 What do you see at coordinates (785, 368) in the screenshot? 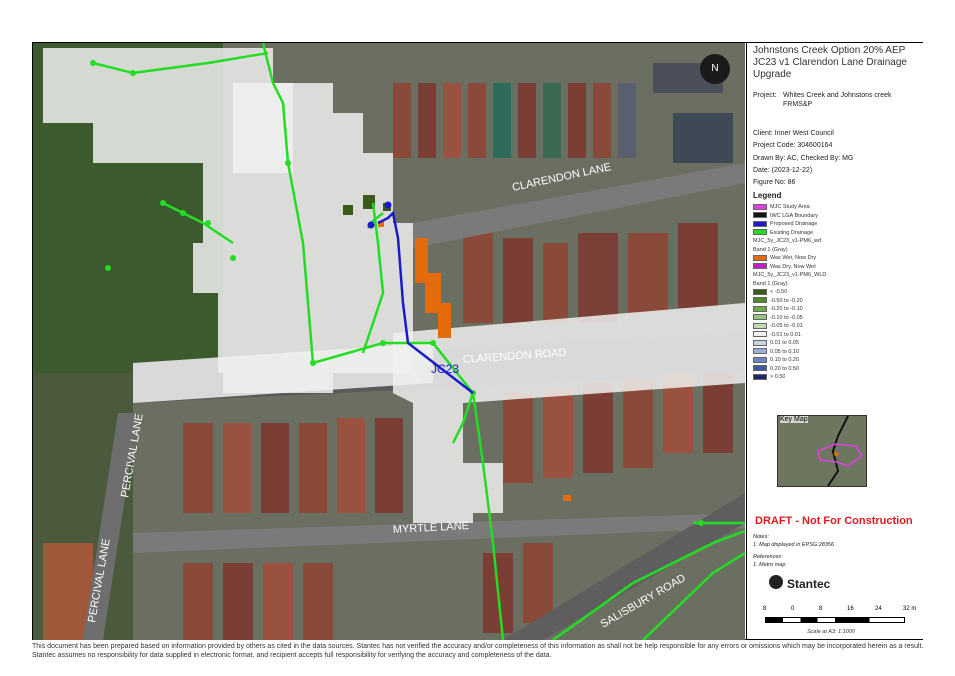
I see `legend-label: 0.20 to 0.50` at bounding box center [785, 368].